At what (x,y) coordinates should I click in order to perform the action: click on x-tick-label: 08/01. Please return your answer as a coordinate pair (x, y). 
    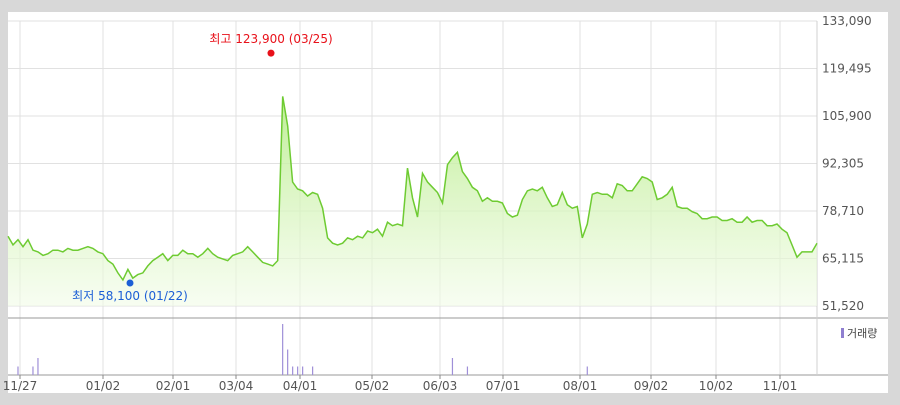
    Looking at the image, I should click on (580, 386).